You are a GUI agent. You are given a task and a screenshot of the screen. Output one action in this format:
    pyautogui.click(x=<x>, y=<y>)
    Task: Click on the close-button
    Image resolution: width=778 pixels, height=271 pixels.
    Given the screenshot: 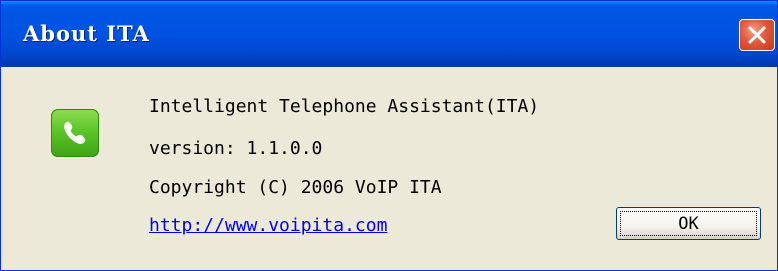 What is the action you would take?
    pyautogui.click(x=757, y=35)
    